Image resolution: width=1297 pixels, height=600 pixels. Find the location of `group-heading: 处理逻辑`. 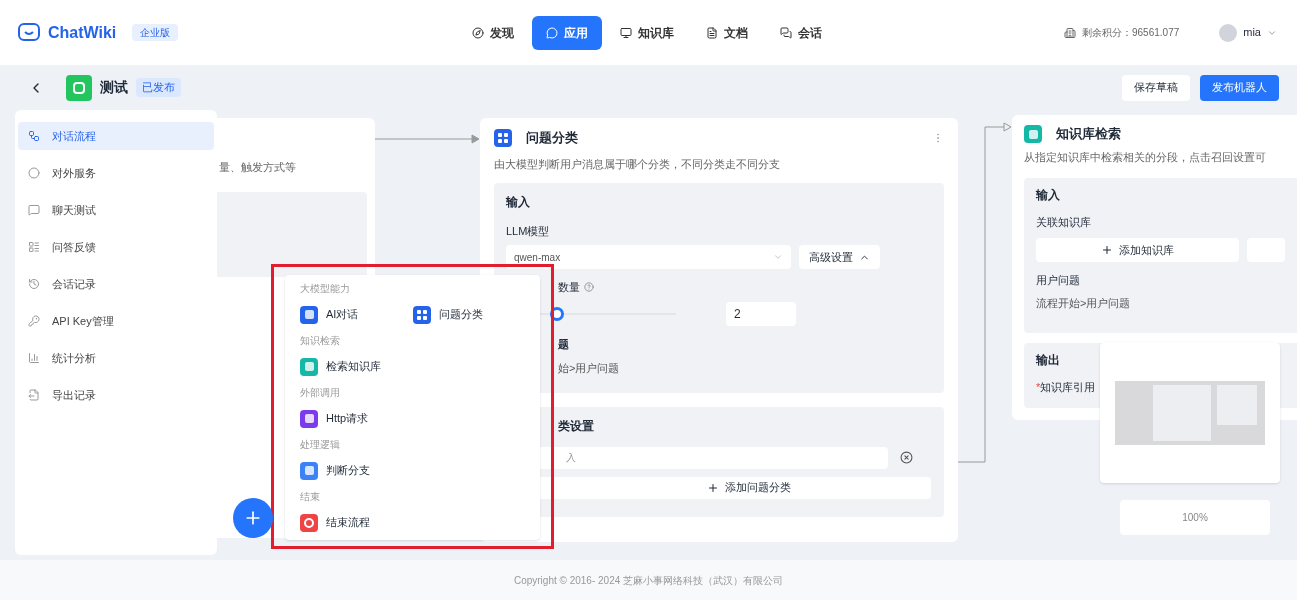

group-heading: 处理逻辑 is located at coordinates (320, 445).